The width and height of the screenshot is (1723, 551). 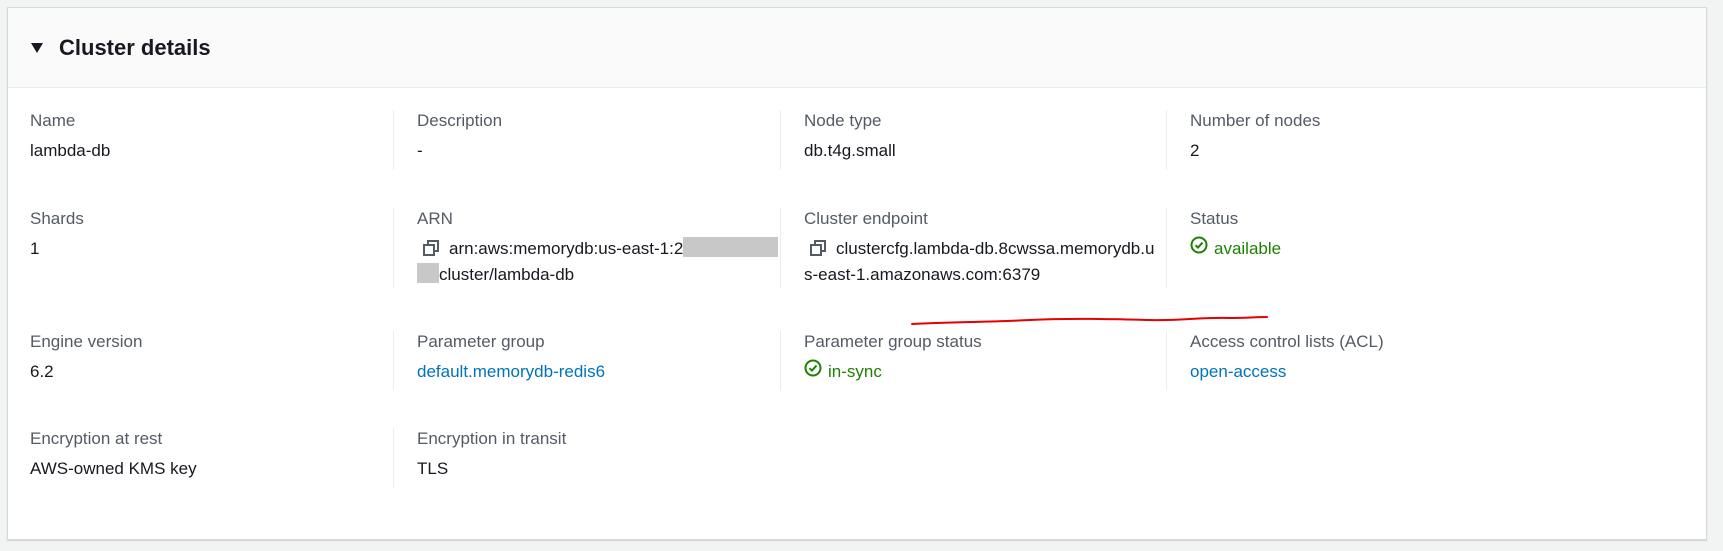 What do you see at coordinates (617, 372) in the screenshot?
I see `parameter-group-link: default.memorydb-redis6` at bounding box center [617, 372].